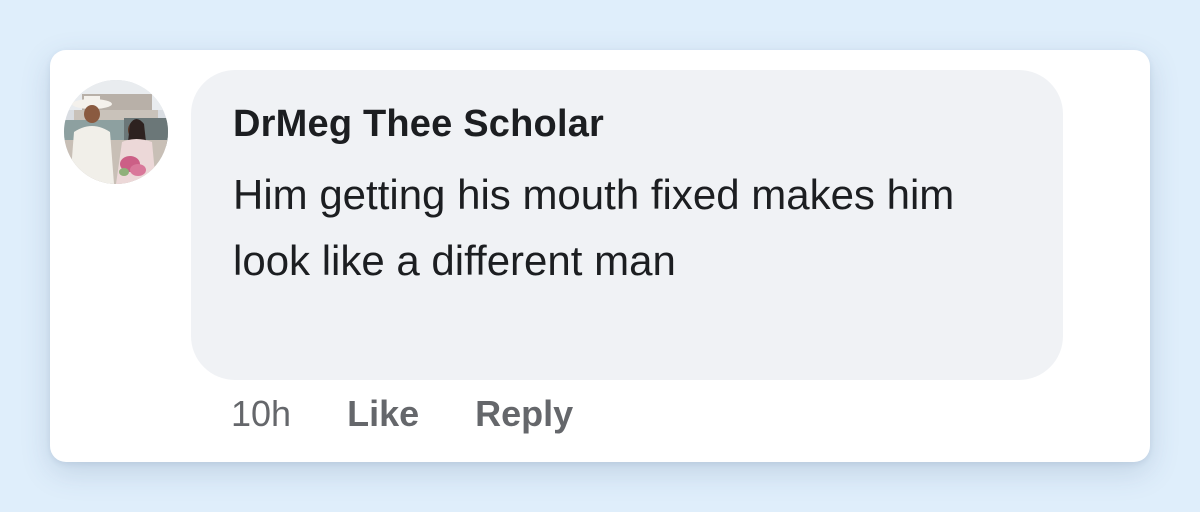 This screenshot has height=512, width=1200. Describe the element at coordinates (383, 414) in the screenshot. I see `like-button: Like` at that location.